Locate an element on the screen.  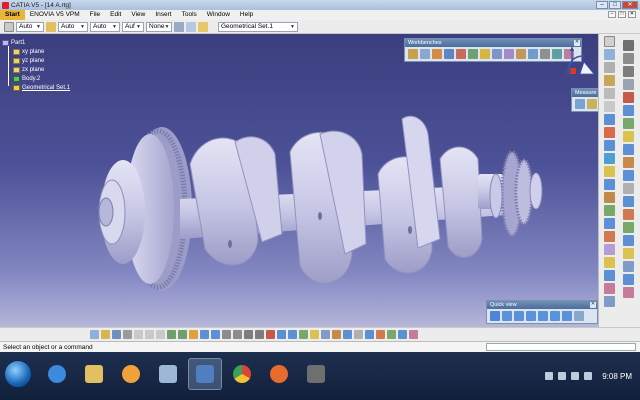
apply-material-icon is located at coordinates (391, 334).